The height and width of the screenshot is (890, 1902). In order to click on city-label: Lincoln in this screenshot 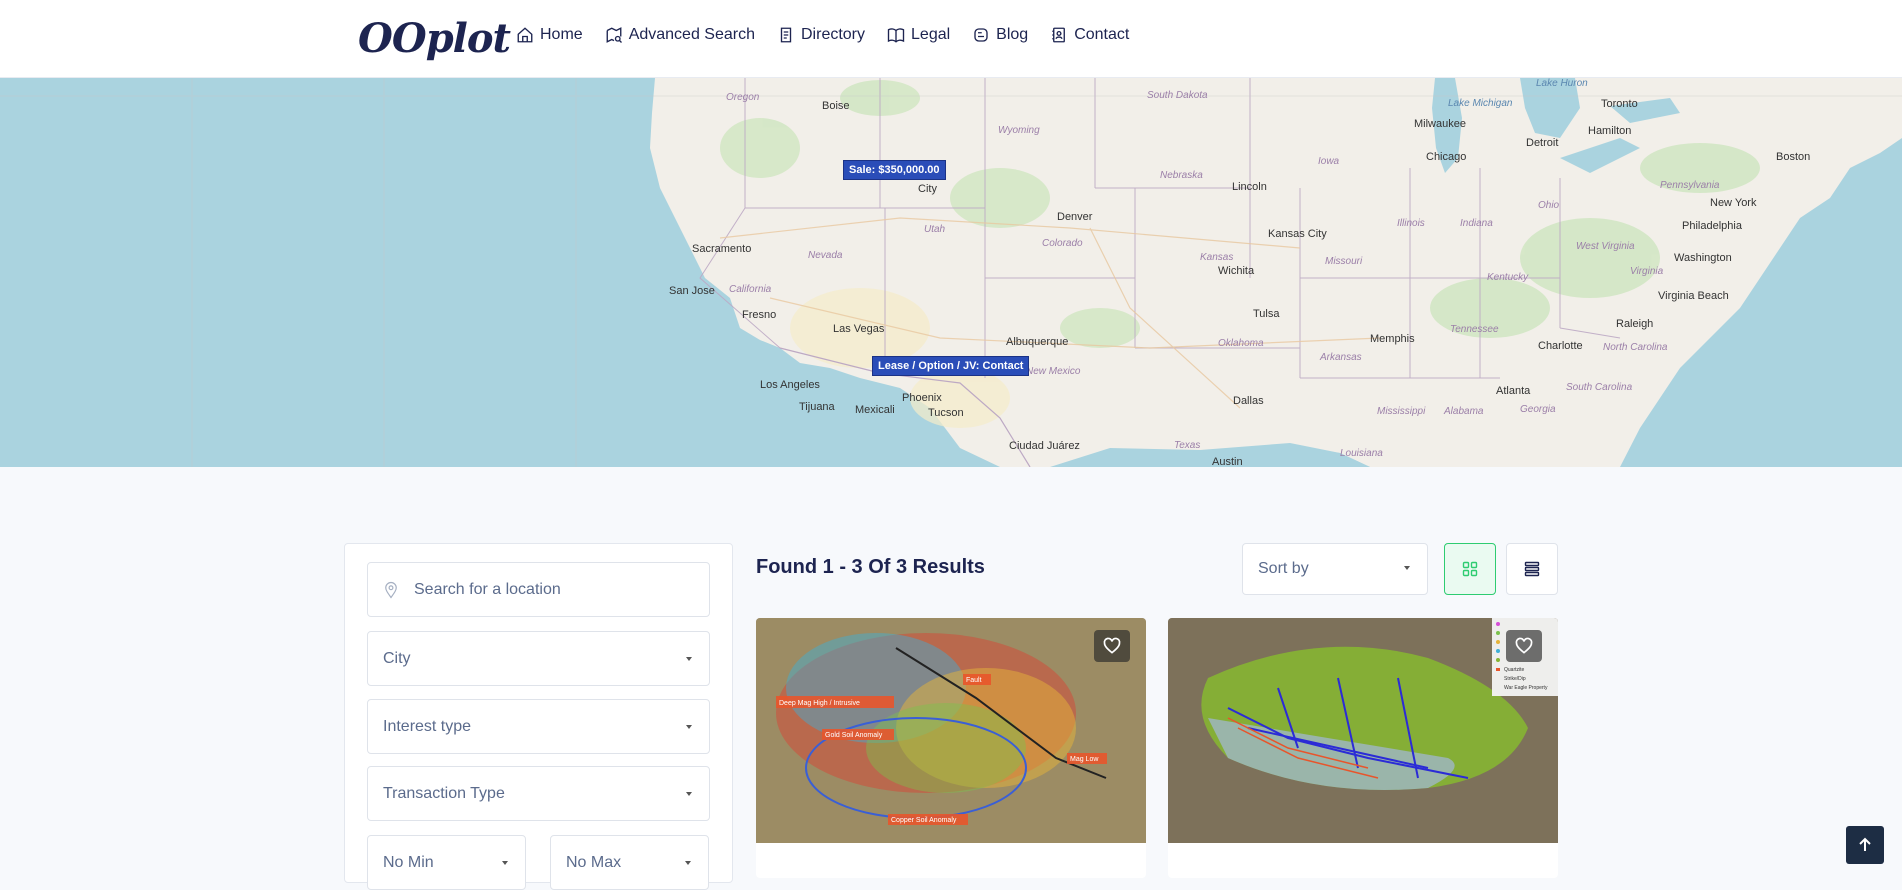, I will do `click(1249, 187)`.